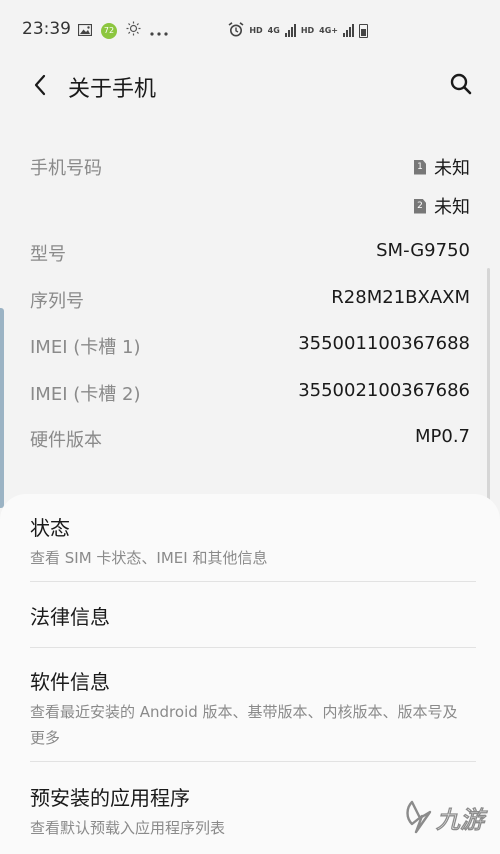  I want to click on model-row: 型号 SM-G9750, so click(250, 251).